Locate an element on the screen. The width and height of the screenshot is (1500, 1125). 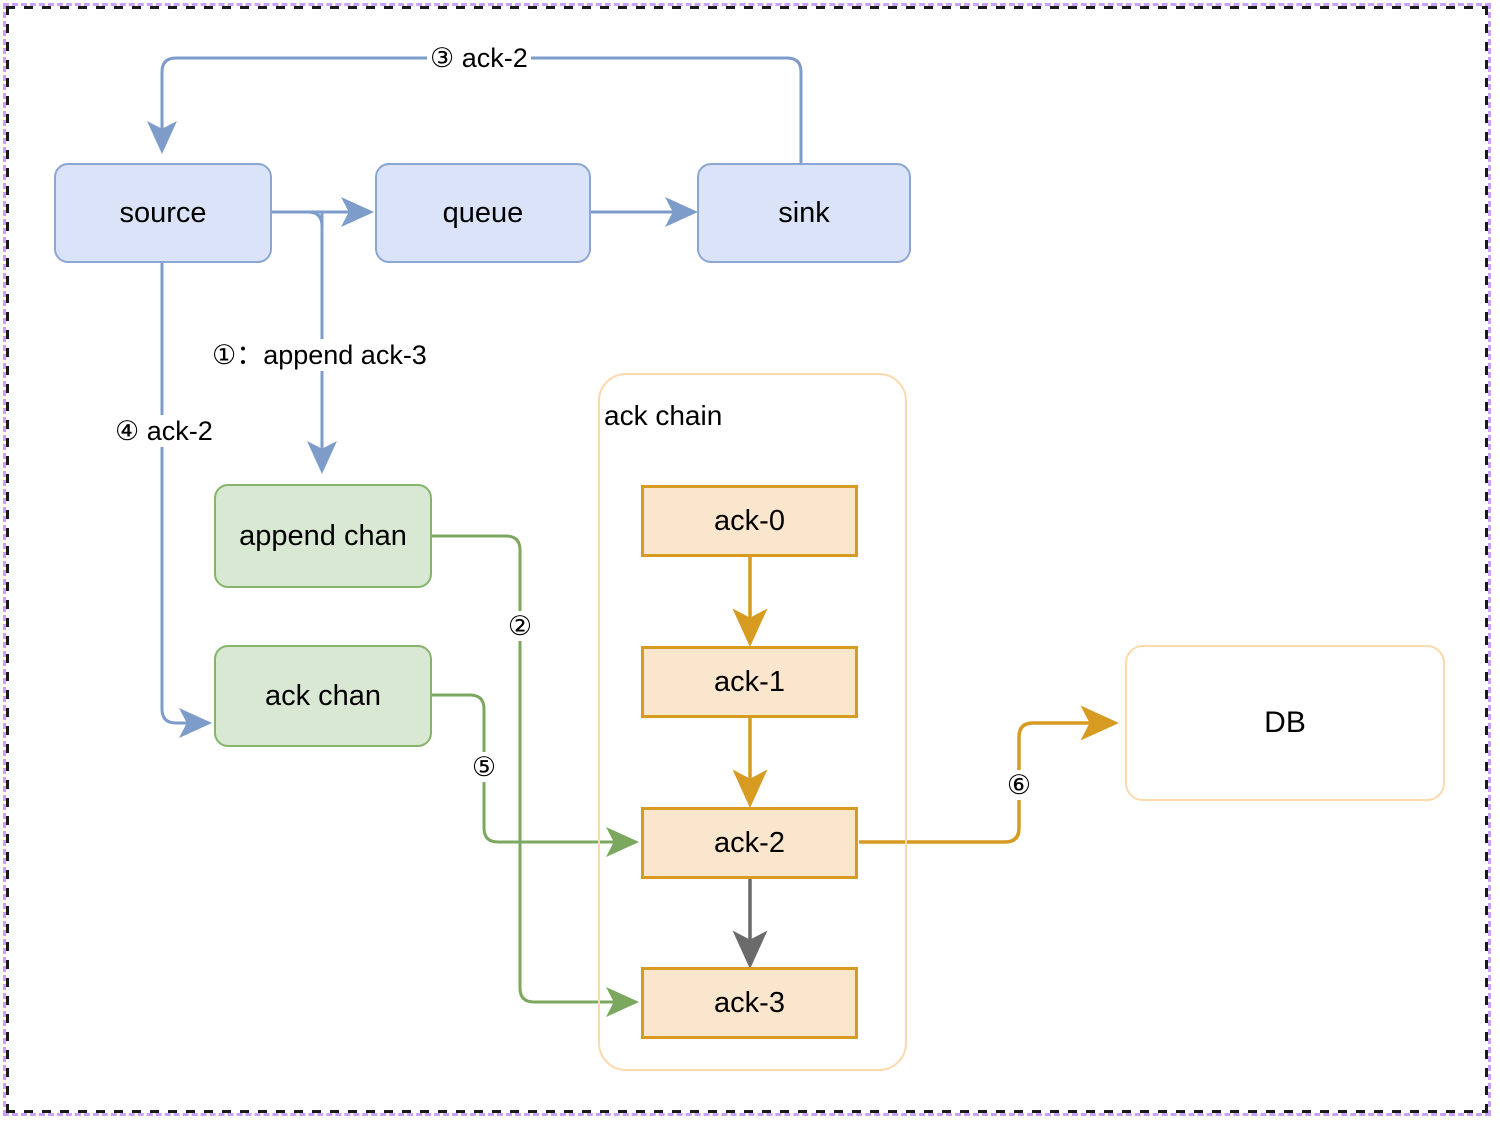
edge-label-step1: ①：append ack-3 is located at coordinates (319, 355).